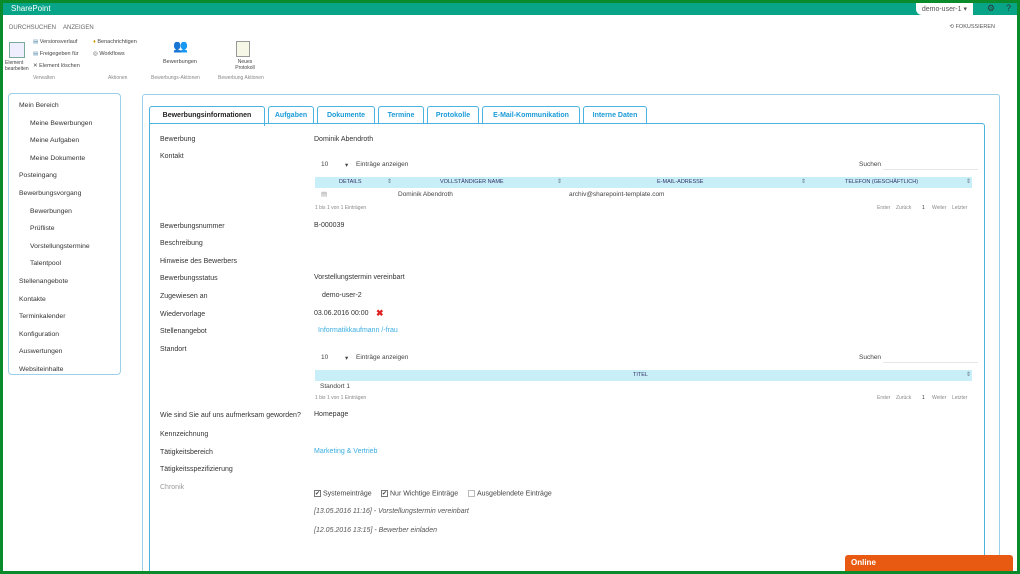 This screenshot has width=1020, height=574. What do you see at coordinates (358, 330) in the screenshot?
I see `field-value-stellenangebot: Informatikkaufmann /-frau` at bounding box center [358, 330].